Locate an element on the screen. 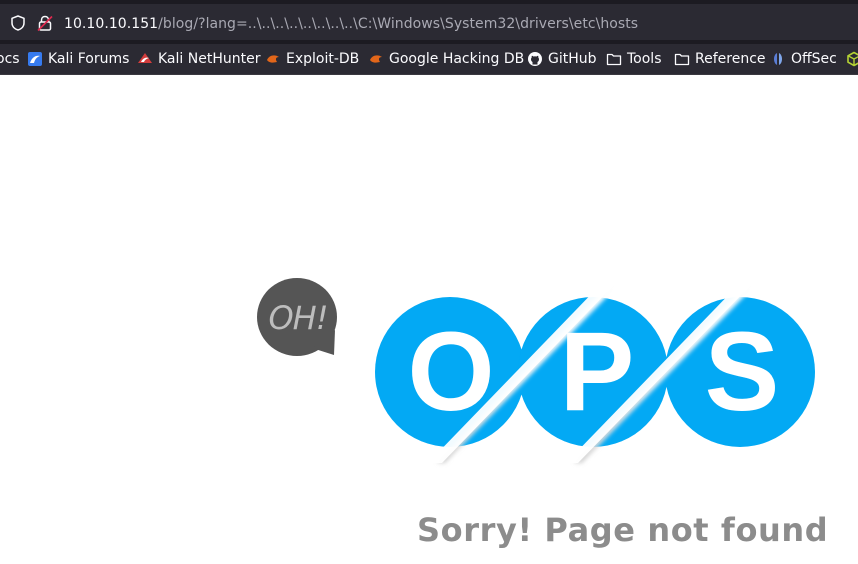 The height and width of the screenshot is (564, 858). bookmark-kali-forums: Kali Forums is located at coordinates (78, 59).